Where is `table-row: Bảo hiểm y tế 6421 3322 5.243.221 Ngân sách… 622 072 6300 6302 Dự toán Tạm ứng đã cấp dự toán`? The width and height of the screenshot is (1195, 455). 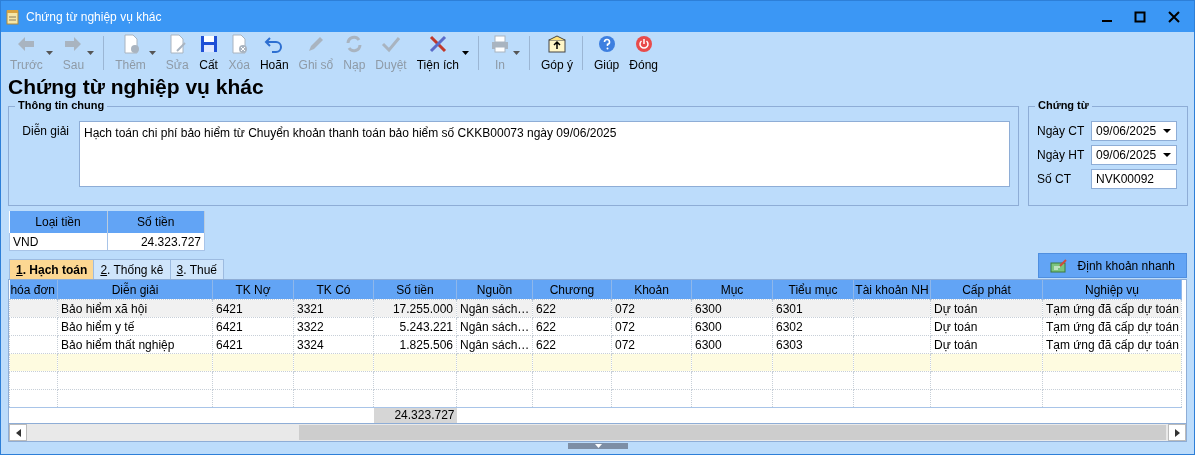 table-row: Bảo hiểm y tế 6421 3322 5.243.221 Ngân sách… 622 072 6300 6302 Dự toán Tạm ứng đã cấp dự toán is located at coordinates (595, 326).